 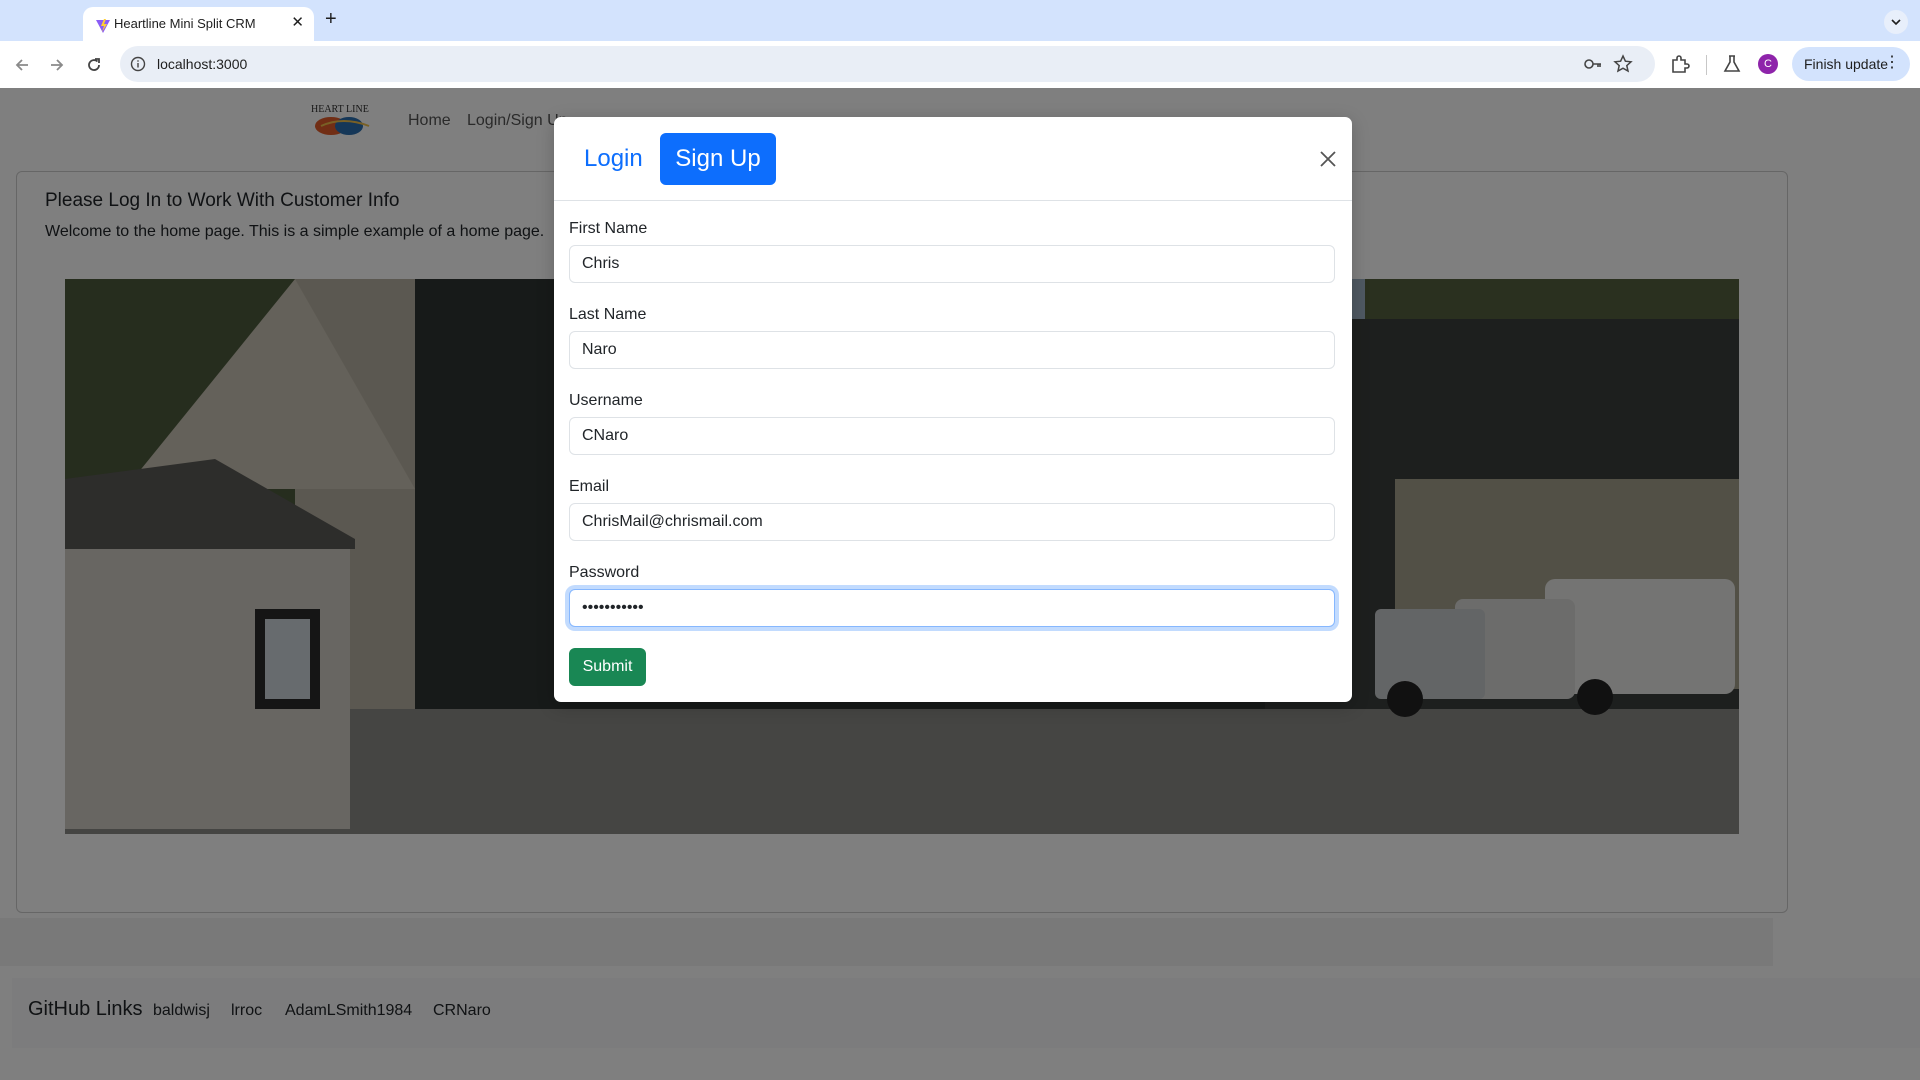 I want to click on extensions-icon, so click(x=1680, y=64).